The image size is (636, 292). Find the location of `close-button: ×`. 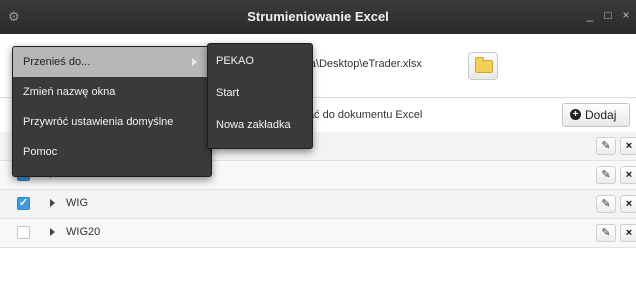

close-button: × is located at coordinates (626, 15).